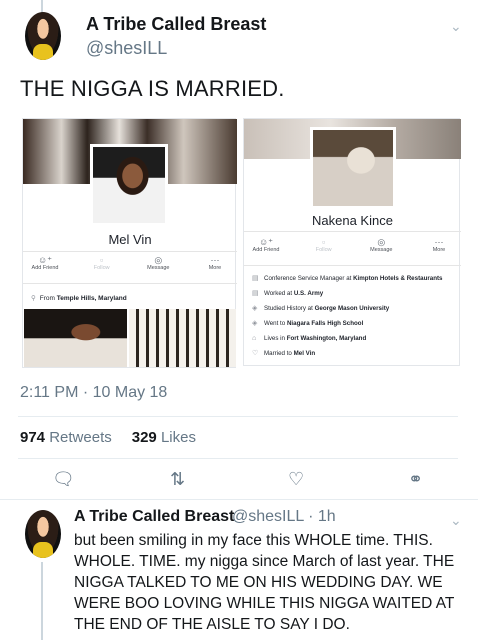  What do you see at coordinates (352, 220) in the screenshot?
I see `profile-name: Nakena Kince` at bounding box center [352, 220].